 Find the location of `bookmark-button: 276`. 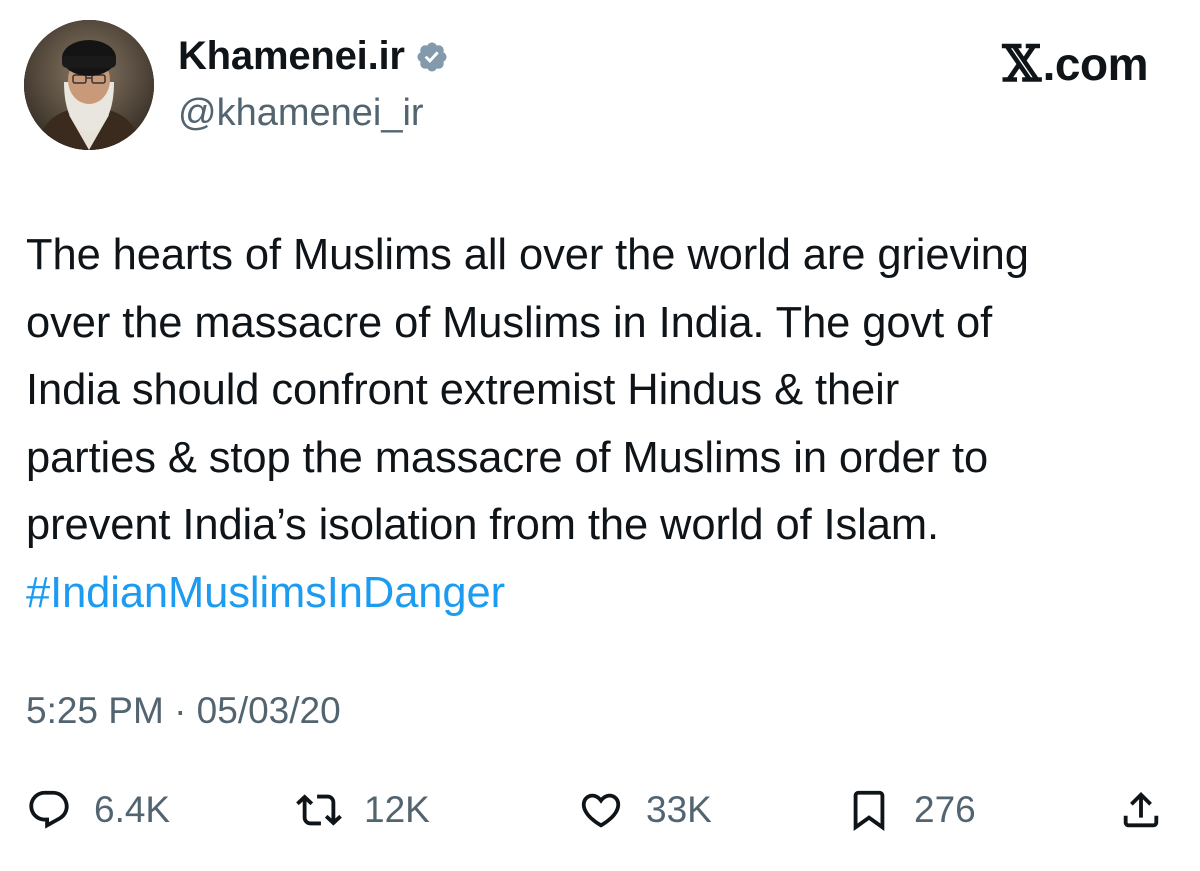

bookmark-button: 276 is located at coordinates (911, 810).